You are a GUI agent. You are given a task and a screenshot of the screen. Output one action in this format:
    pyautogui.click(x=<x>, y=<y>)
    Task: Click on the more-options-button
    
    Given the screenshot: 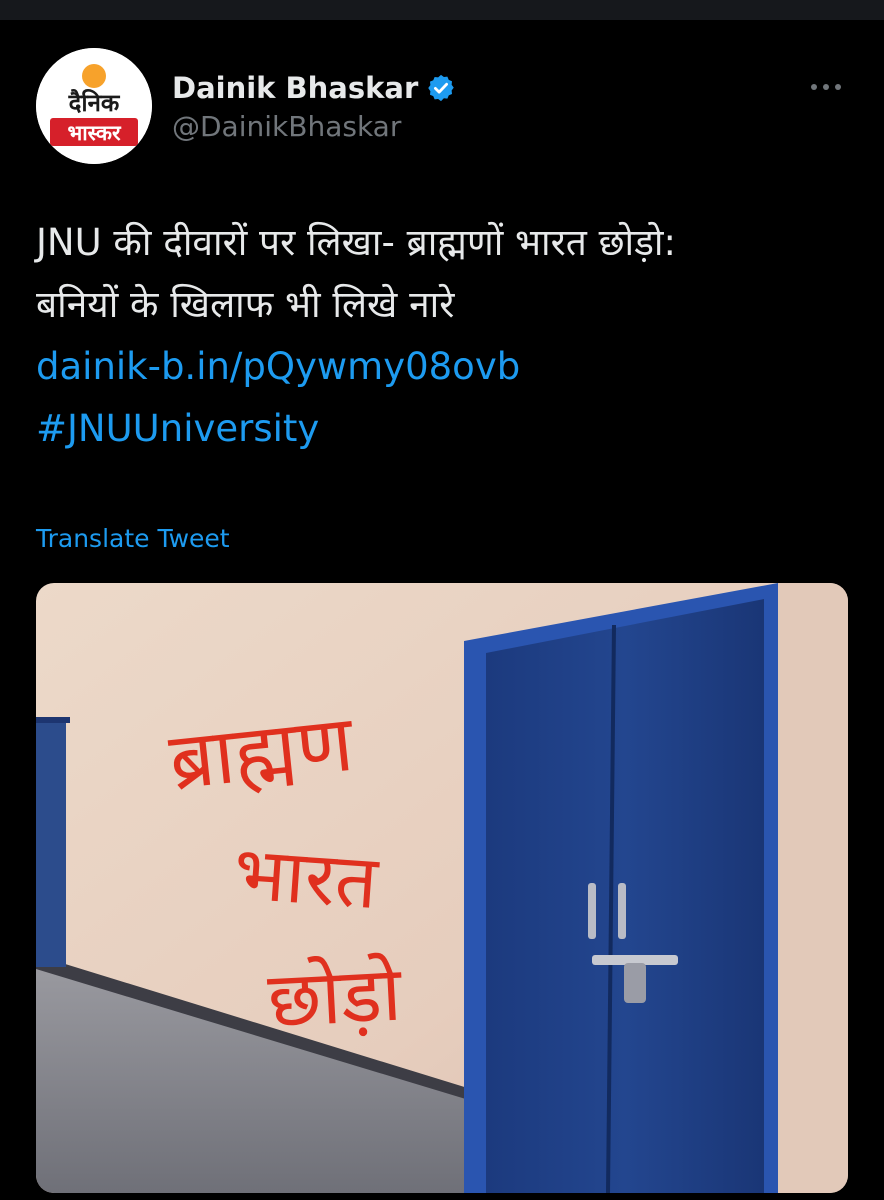 What is the action you would take?
    pyautogui.click(x=826, y=87)
    